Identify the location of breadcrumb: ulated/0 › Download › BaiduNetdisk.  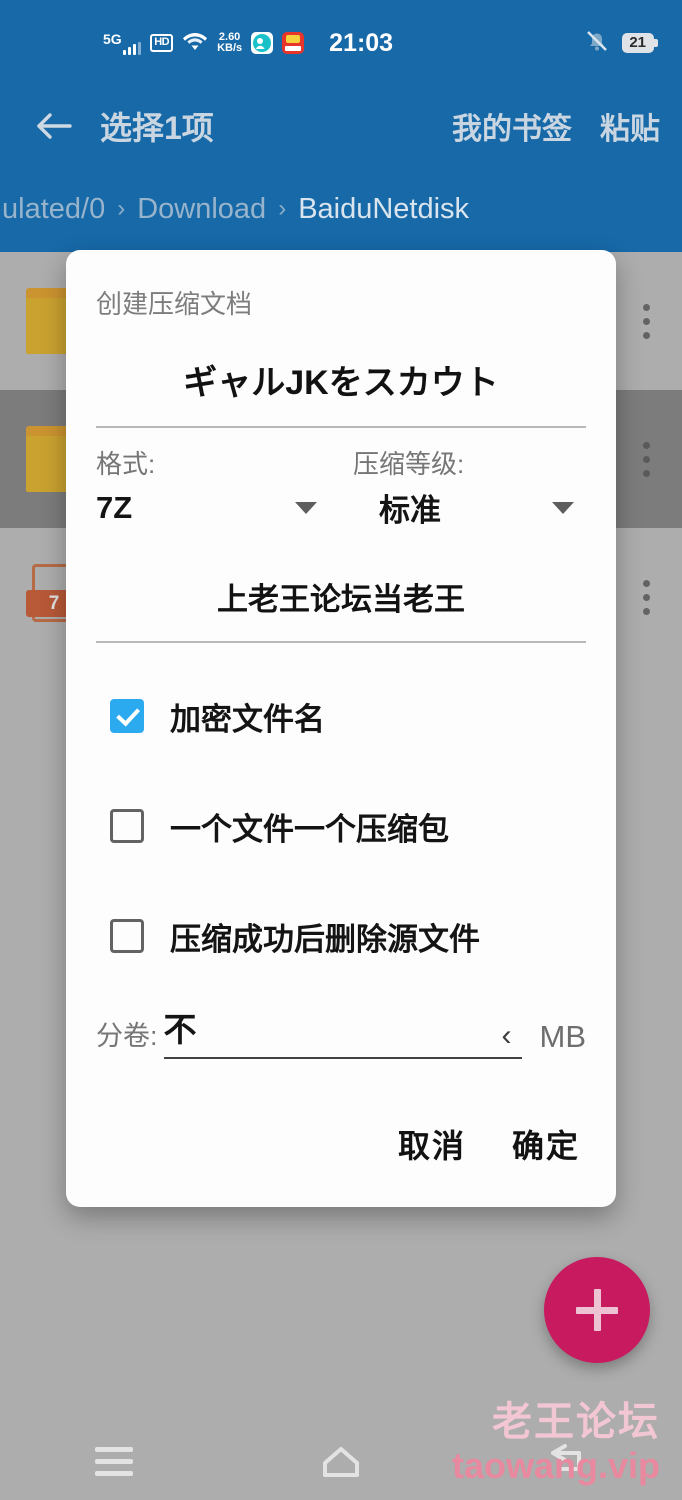
(341, 209).